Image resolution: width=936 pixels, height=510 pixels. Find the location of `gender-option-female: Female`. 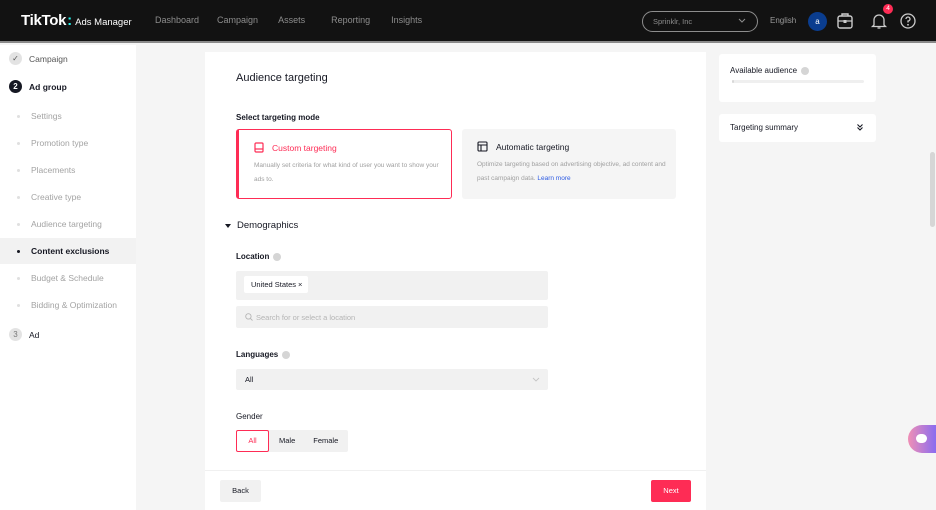

gender-option-female: Female is located at coordinates (325, 441).